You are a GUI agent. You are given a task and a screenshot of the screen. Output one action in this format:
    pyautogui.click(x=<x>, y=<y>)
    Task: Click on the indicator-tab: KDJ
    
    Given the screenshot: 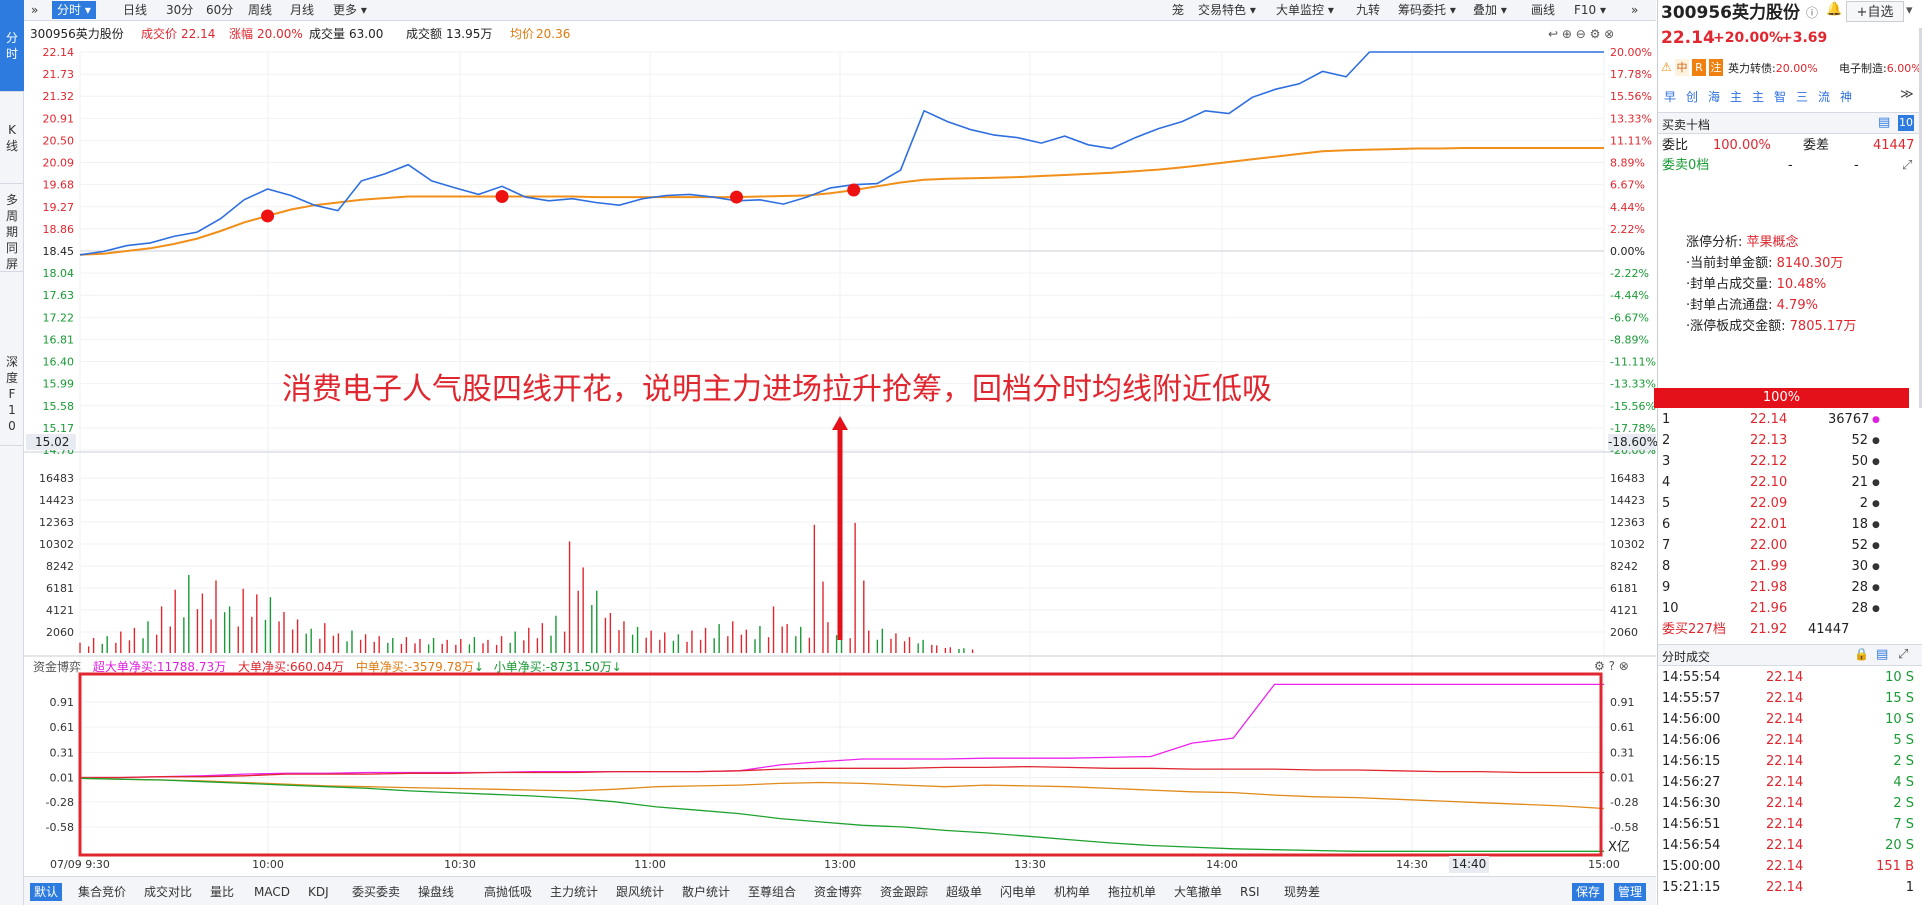 What is the action you would take?
    pyautogui.click(x=318, y=892)
    